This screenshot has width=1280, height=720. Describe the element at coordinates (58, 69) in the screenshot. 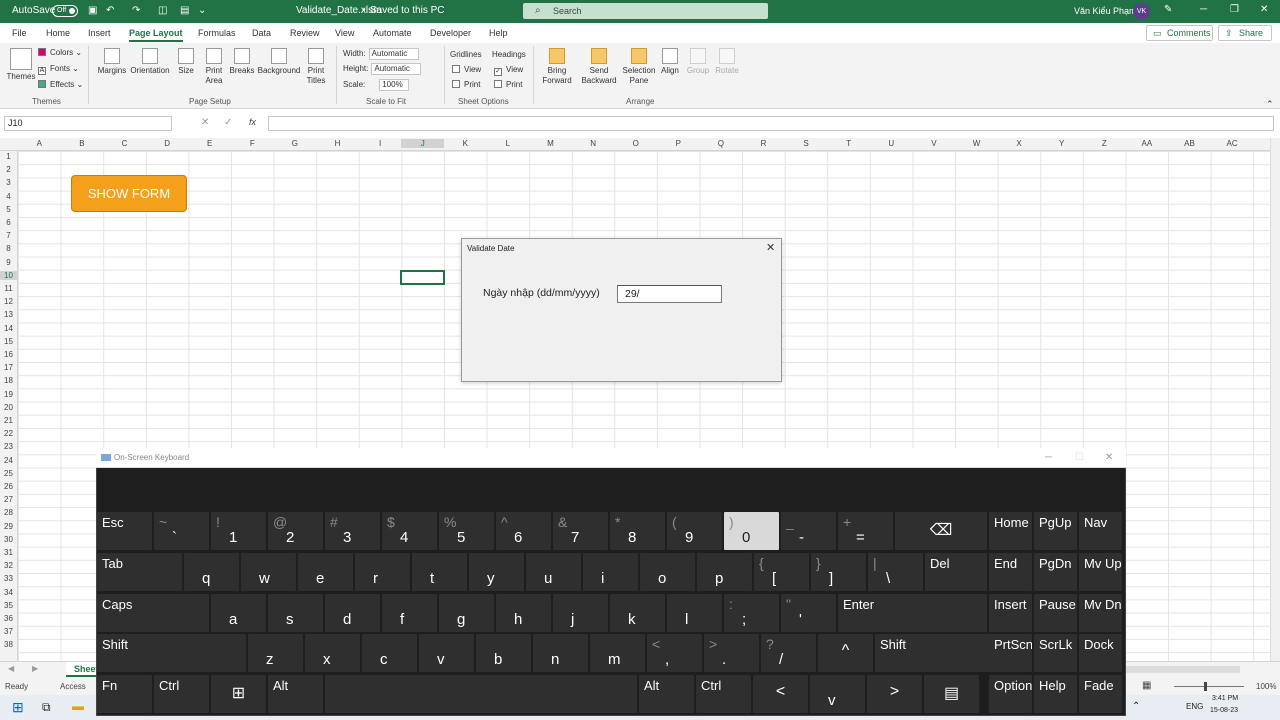

I see `fonts-button: A Fonts ⌄` at that location.